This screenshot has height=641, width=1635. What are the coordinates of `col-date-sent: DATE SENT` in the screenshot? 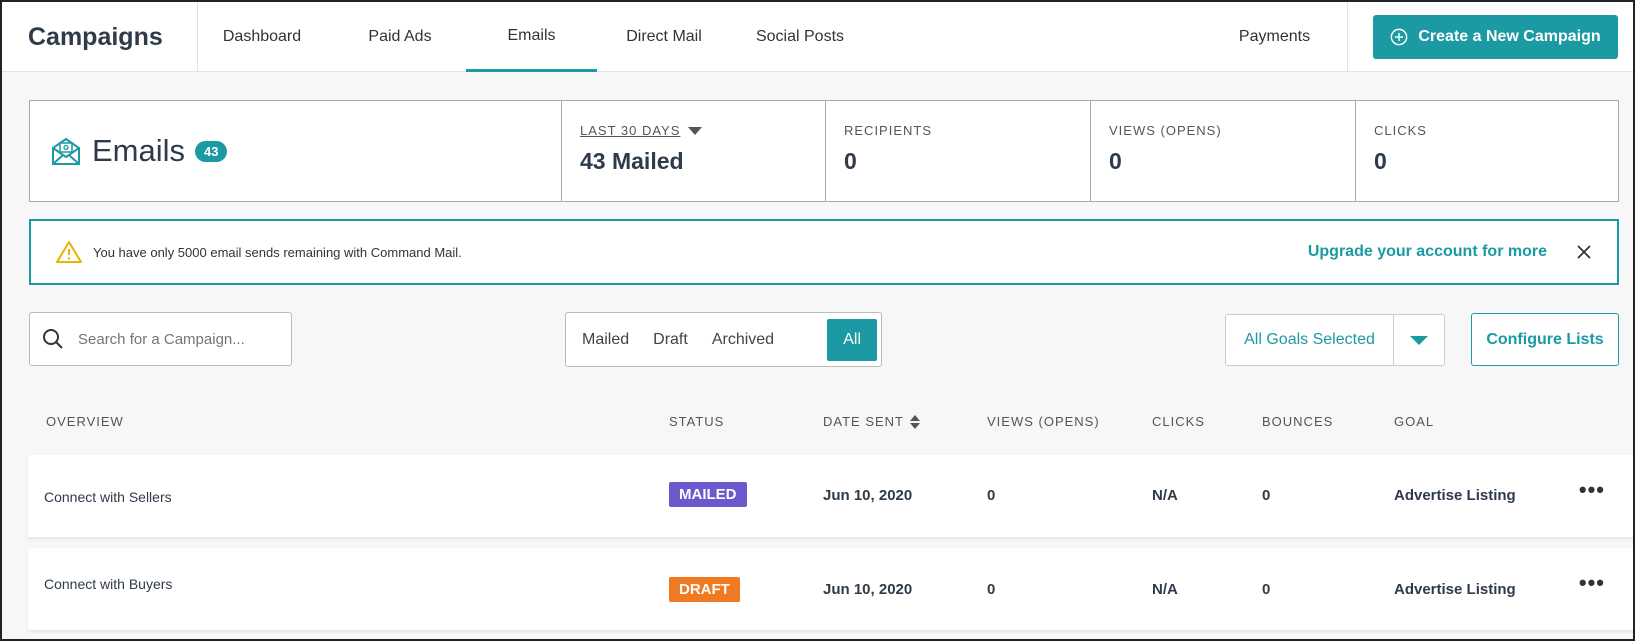 It's located at (871, 421).